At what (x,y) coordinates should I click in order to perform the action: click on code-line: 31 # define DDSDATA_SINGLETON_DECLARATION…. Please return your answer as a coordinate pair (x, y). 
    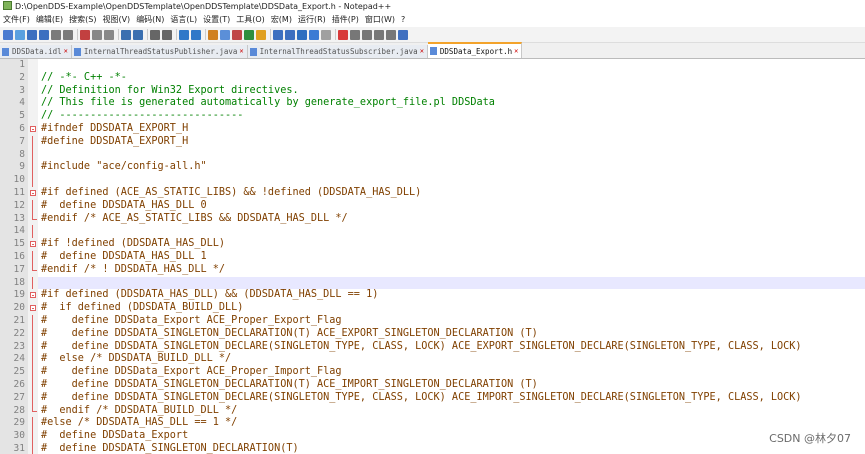
    Looking at the image, I should click on (432, 448).